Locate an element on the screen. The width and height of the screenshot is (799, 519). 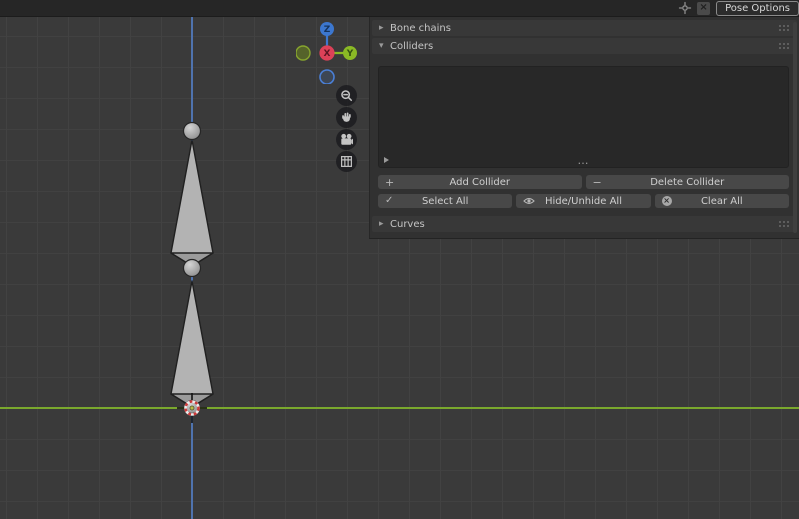
delete-collider-button: − Delete Collider is located at coordinates (687, 182).